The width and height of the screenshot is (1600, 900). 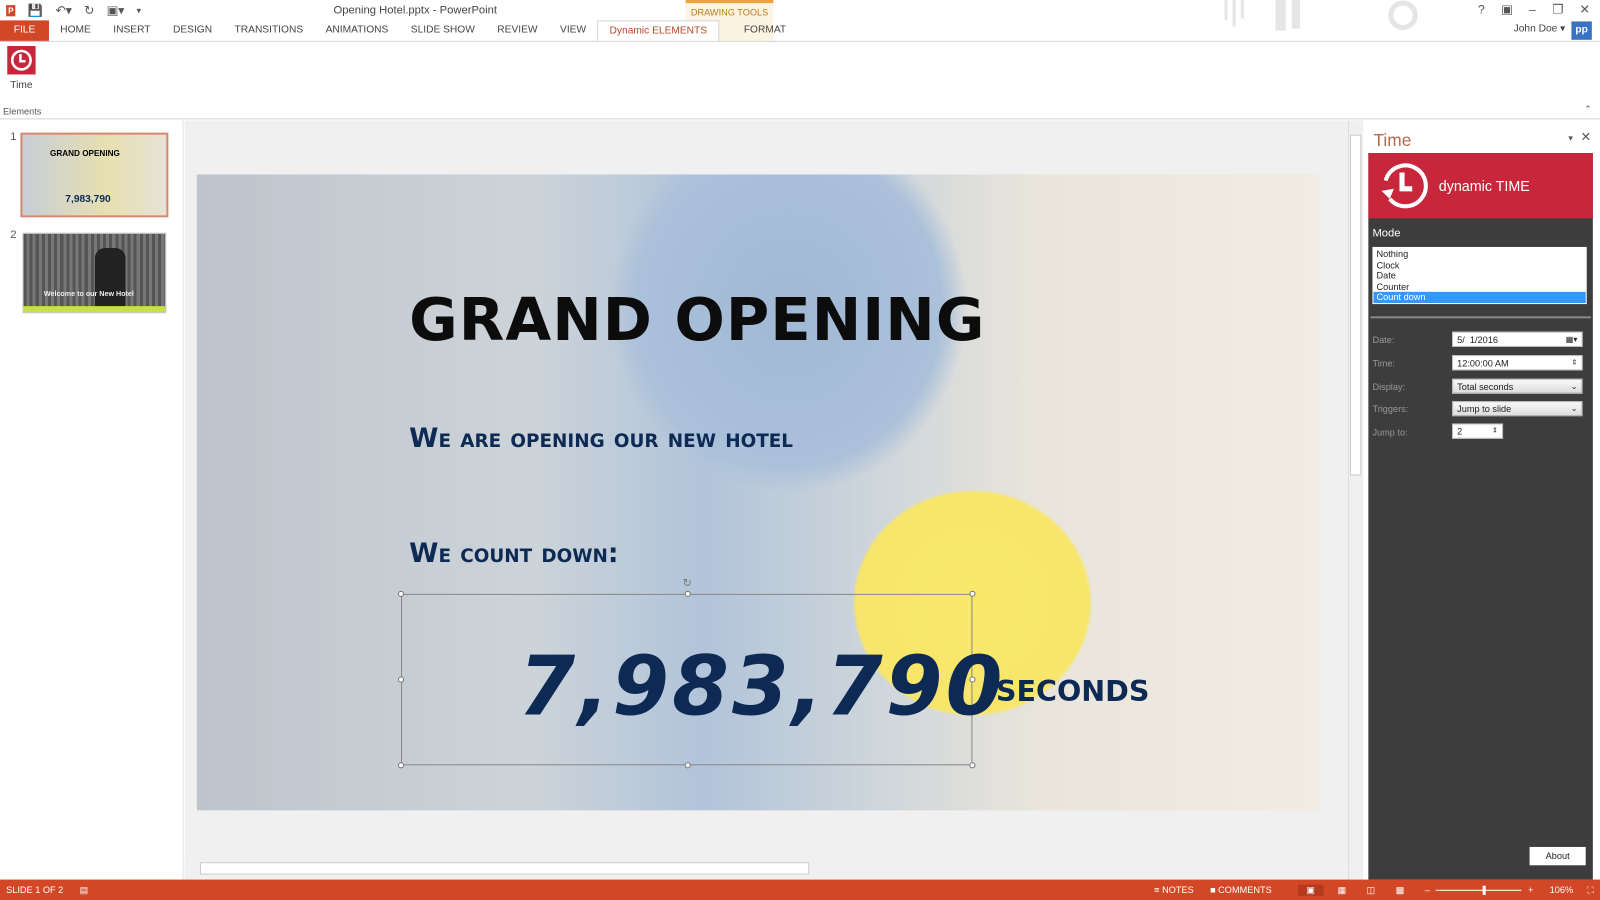 What do you see at coordinates (1562, 890) in the screenshot?
I see `zoom-level: 106%` at bounding box center [1562, 890].